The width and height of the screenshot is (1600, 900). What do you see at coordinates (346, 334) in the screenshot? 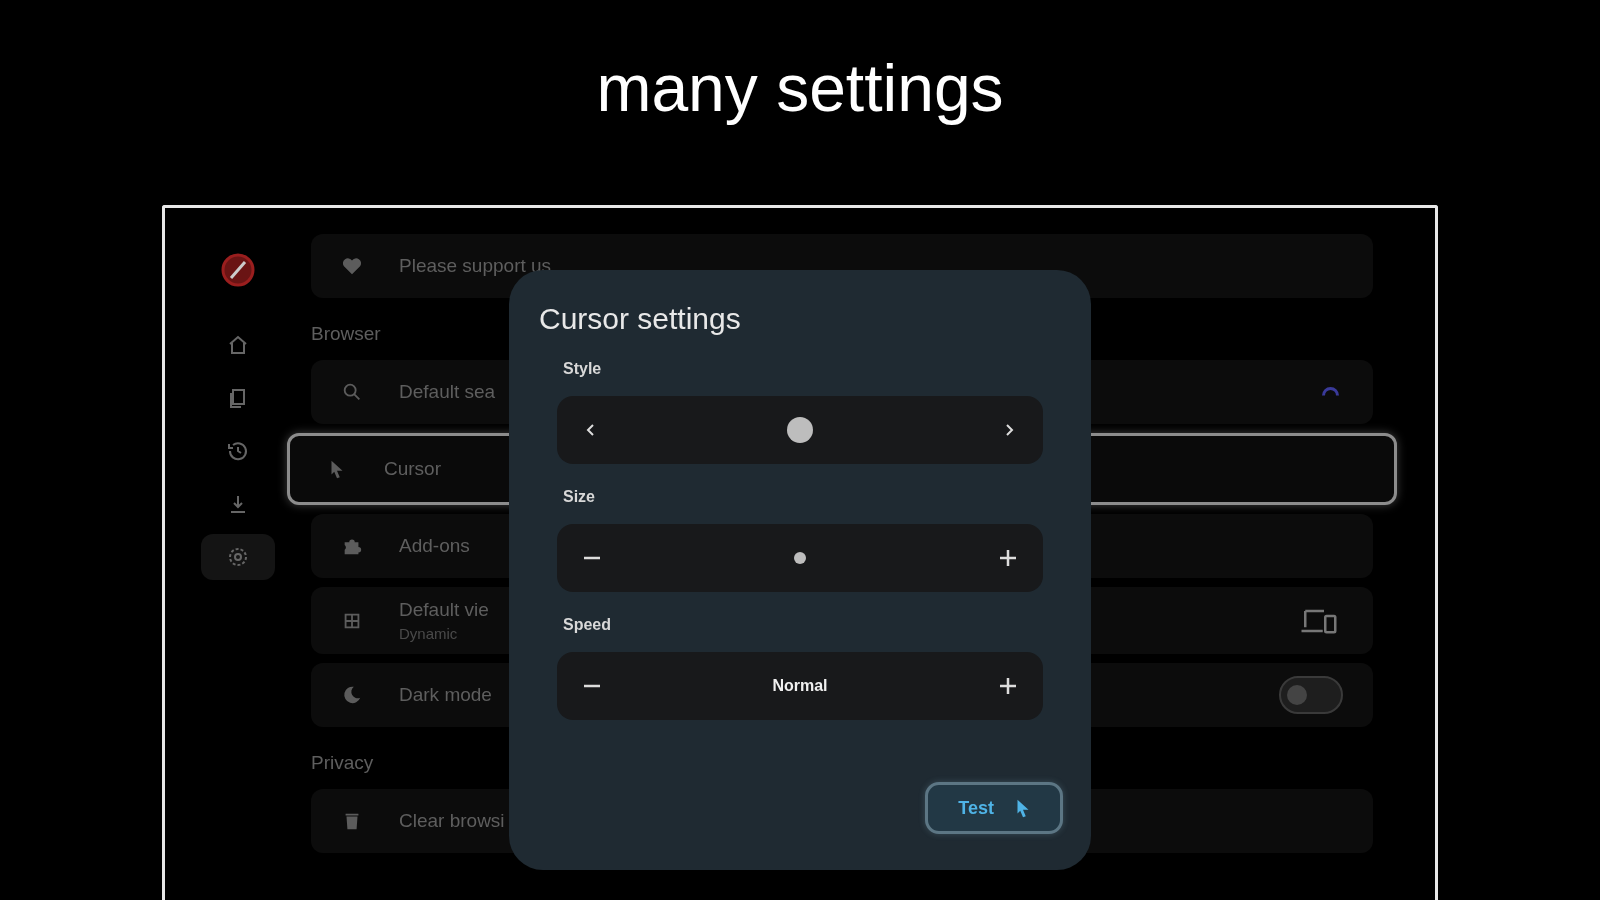
I see `section-heading: Browser` at bounding box center [346, 334].